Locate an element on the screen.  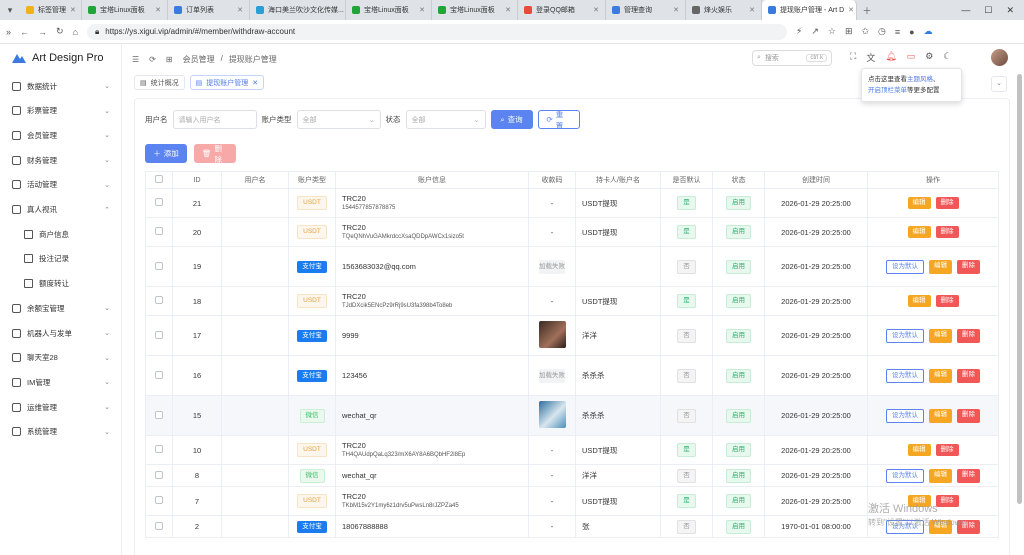
sidebar-item: 真人视讯 ⌃ is located at coordinates (61, 210).